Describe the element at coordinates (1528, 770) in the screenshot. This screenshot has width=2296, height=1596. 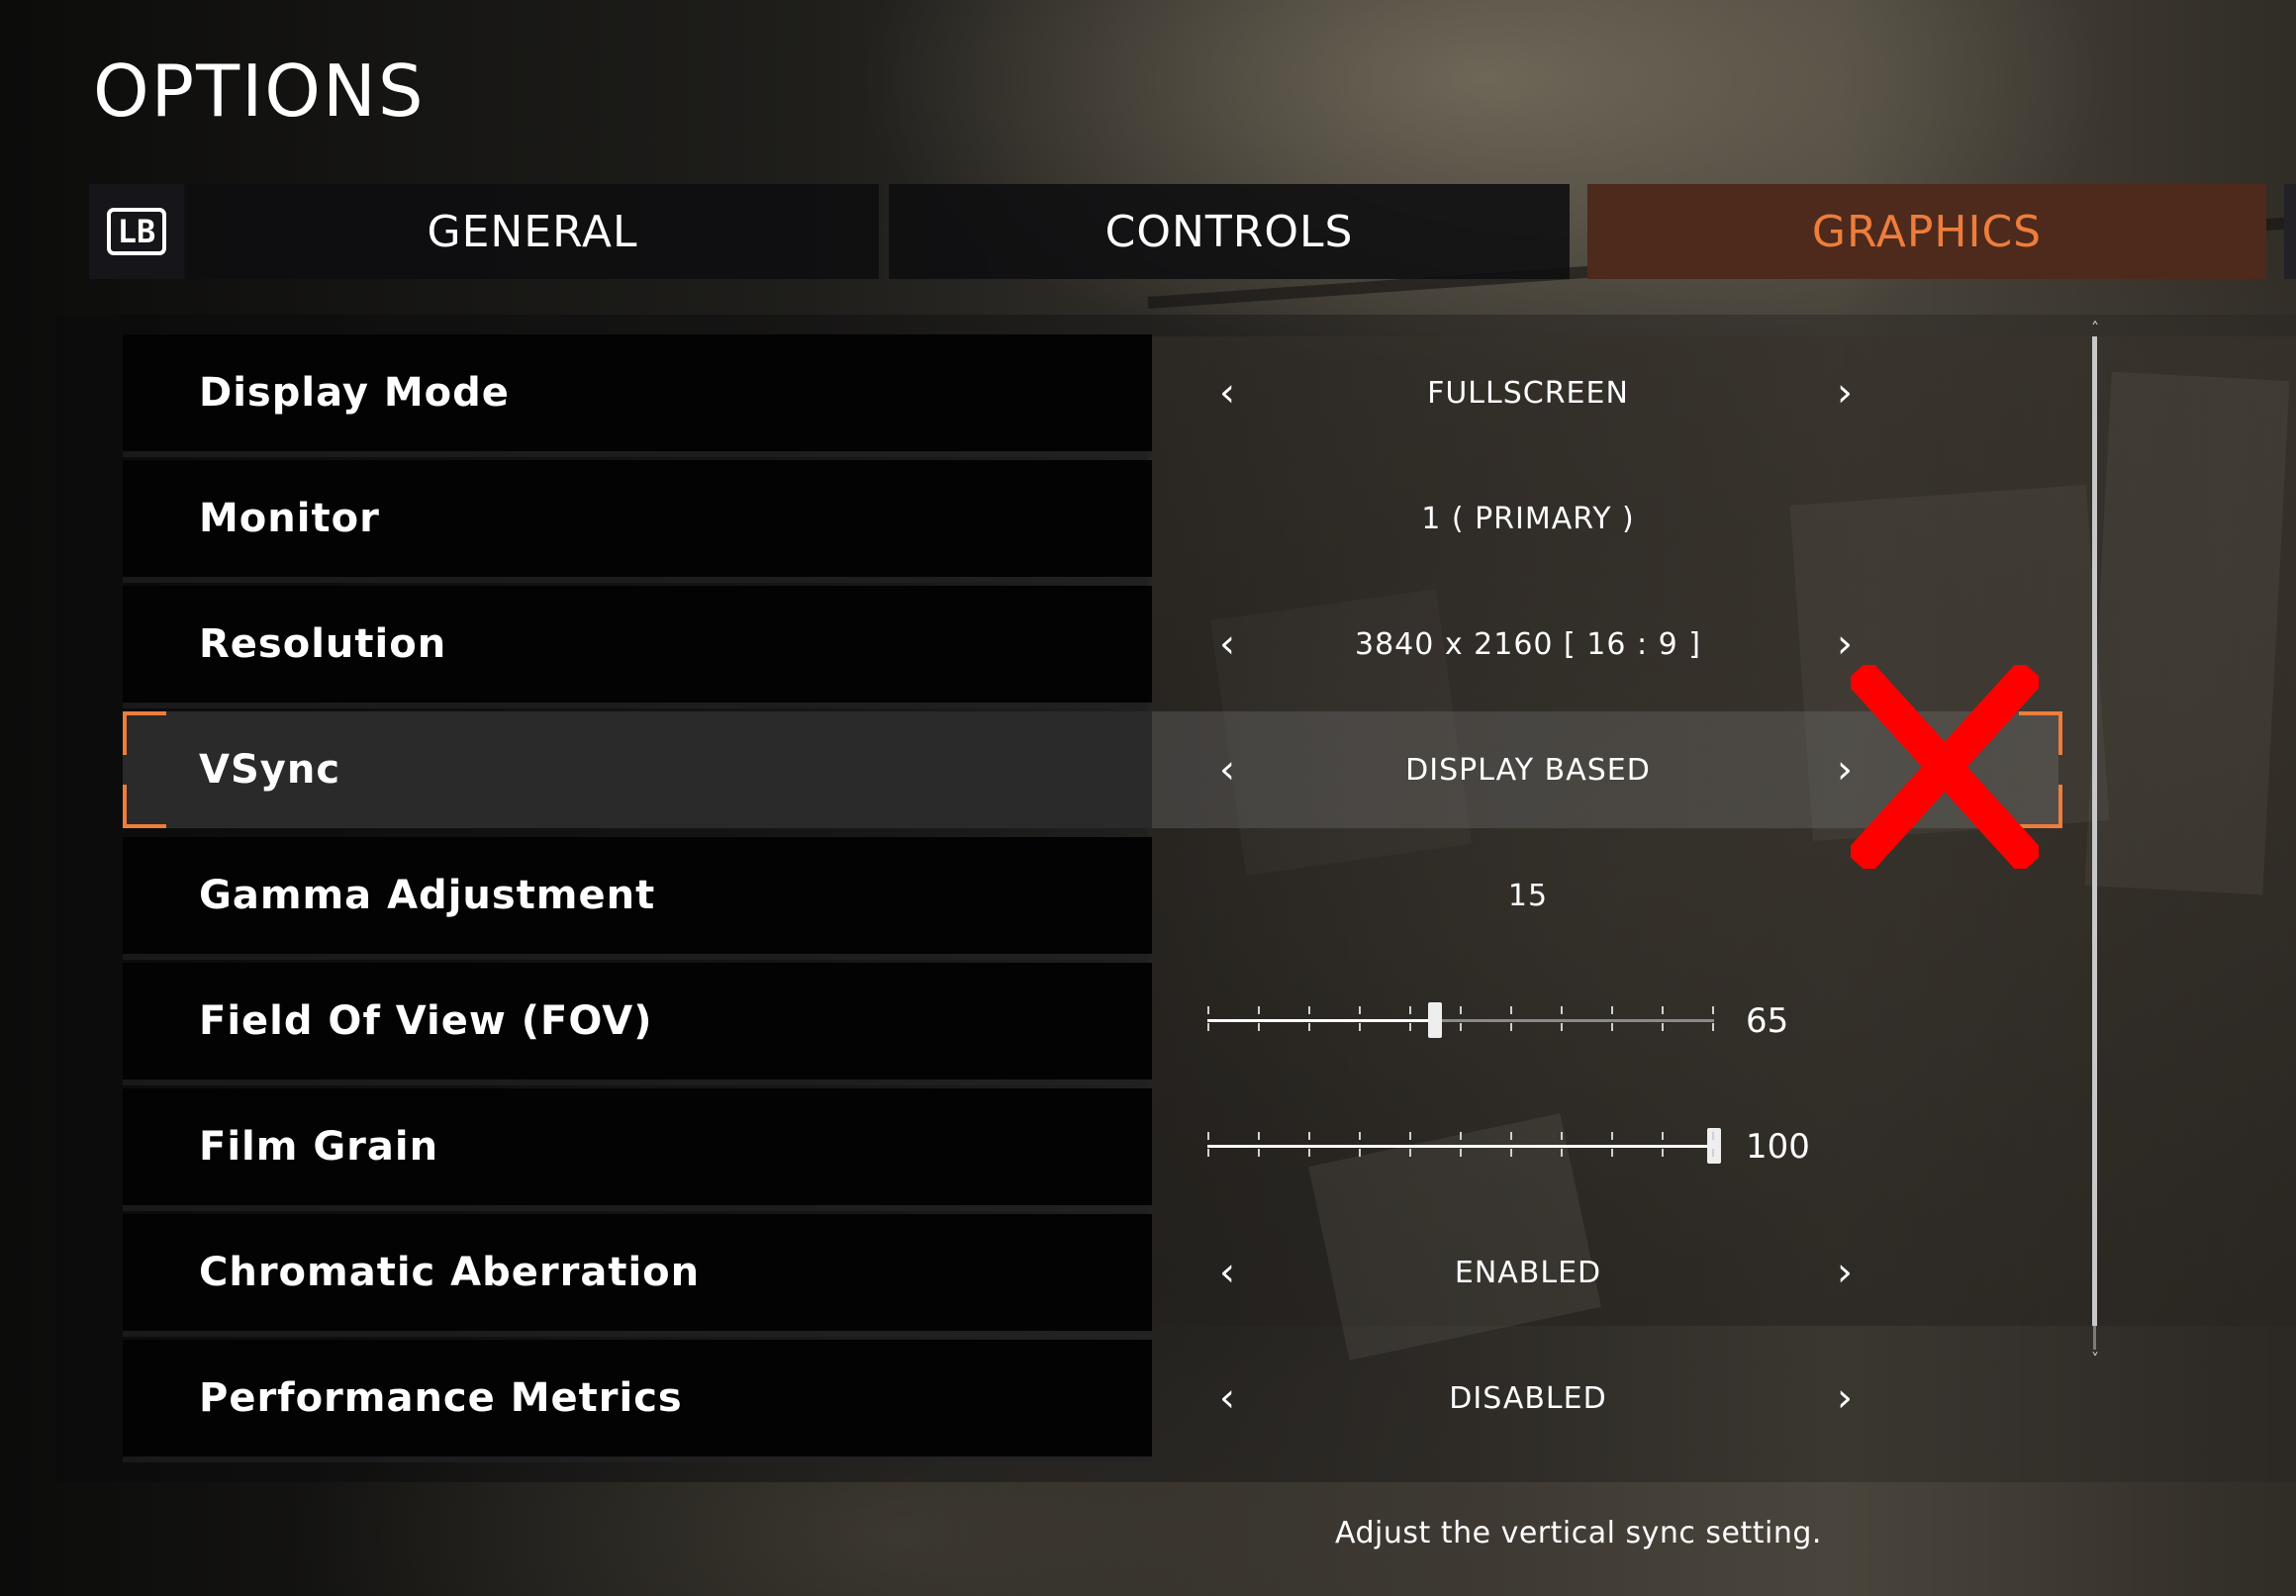
I see `setting-value: DISPLAY BASED` at that location.